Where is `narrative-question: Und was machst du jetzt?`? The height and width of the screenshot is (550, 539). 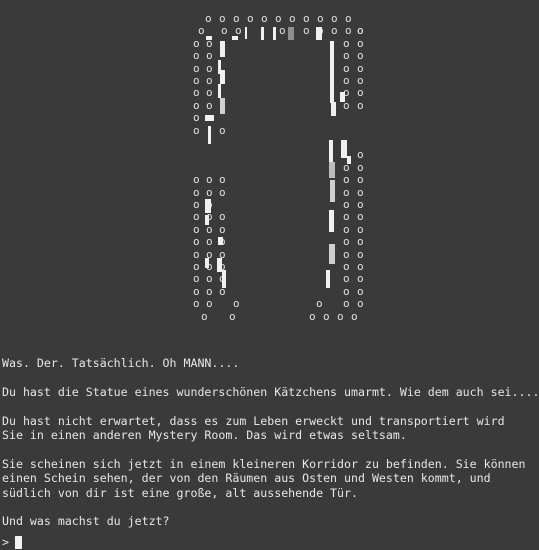
narrative-question: Und was machst du jetzt? is located at coordinates (86, 521).